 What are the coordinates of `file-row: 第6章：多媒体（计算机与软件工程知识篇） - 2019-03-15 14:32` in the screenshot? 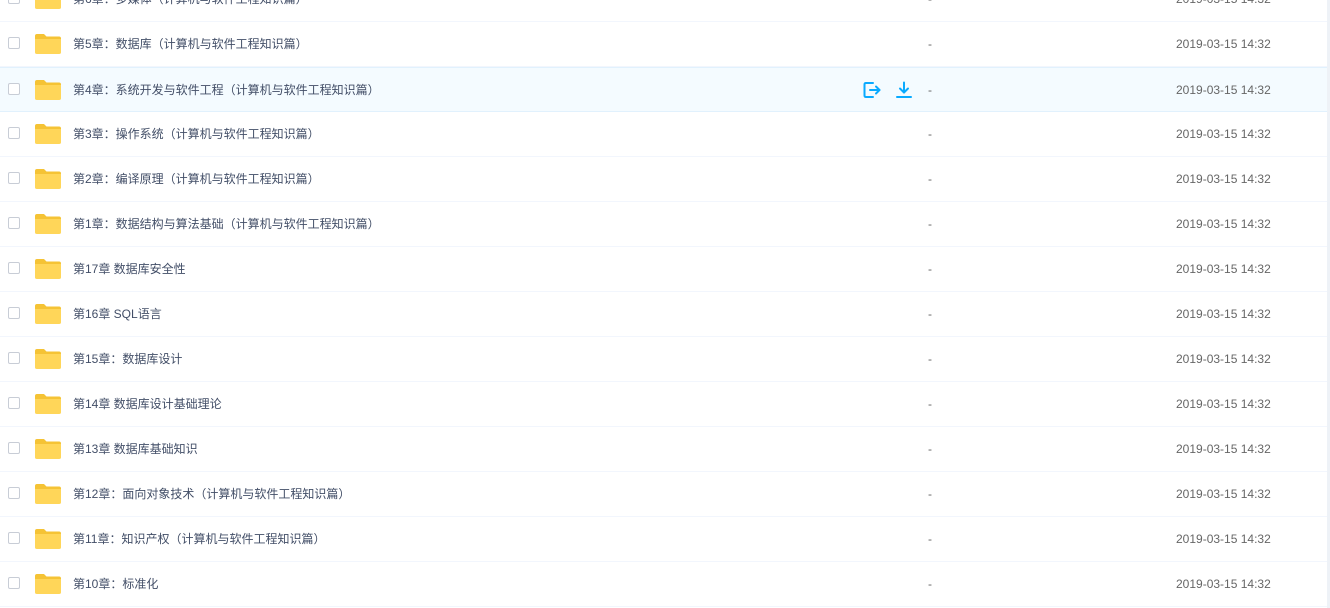 It's located at (665, 11).